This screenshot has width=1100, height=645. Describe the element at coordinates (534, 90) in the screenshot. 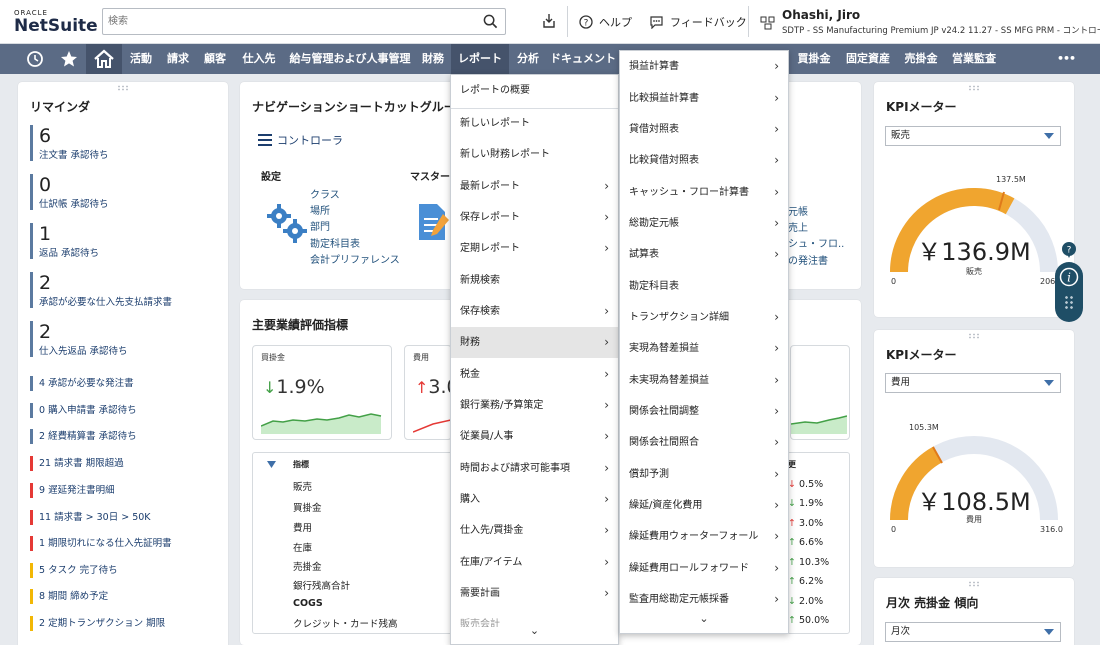

I see `menu-item: レポートの概要` at that location.